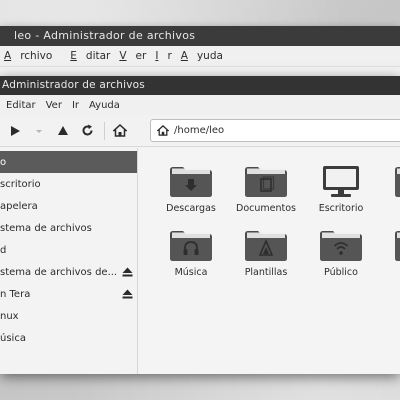 This screenshot has height=400, width=400. Describe the element at coordinates (132, 56) in the screenshot. I see `menu-ver-back: Ver` at that location.